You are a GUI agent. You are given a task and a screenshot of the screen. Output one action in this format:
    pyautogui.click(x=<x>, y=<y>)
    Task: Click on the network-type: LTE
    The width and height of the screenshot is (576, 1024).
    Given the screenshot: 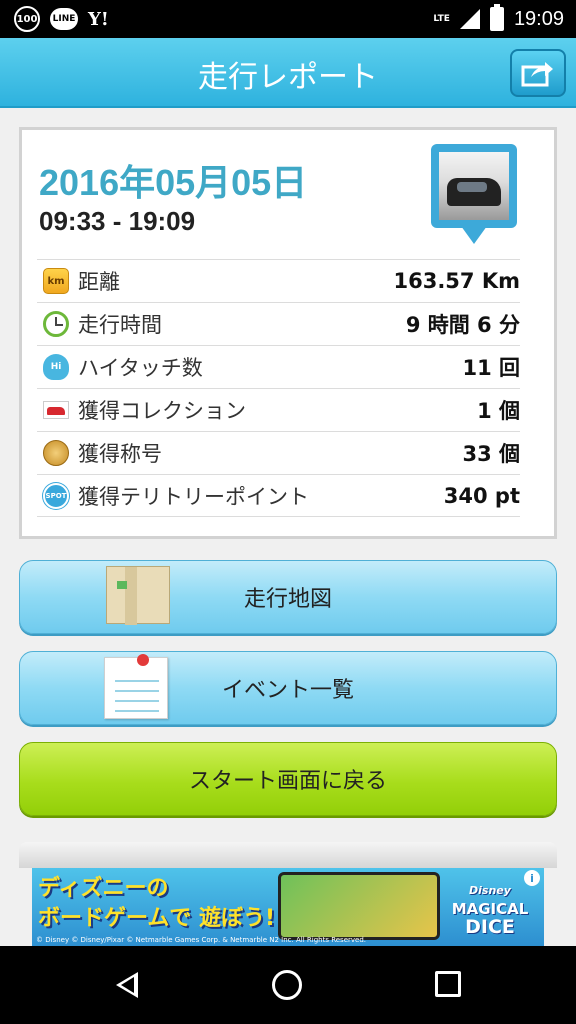 What is the action you would take?
    pyautogui.click(x=441, y=18)
    